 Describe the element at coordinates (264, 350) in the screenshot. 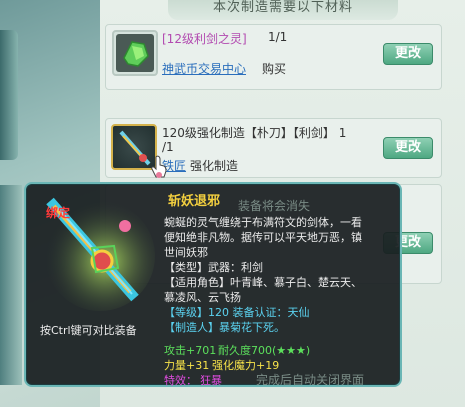

I see `item-durability: 耐久度700(★★★)` at that location.